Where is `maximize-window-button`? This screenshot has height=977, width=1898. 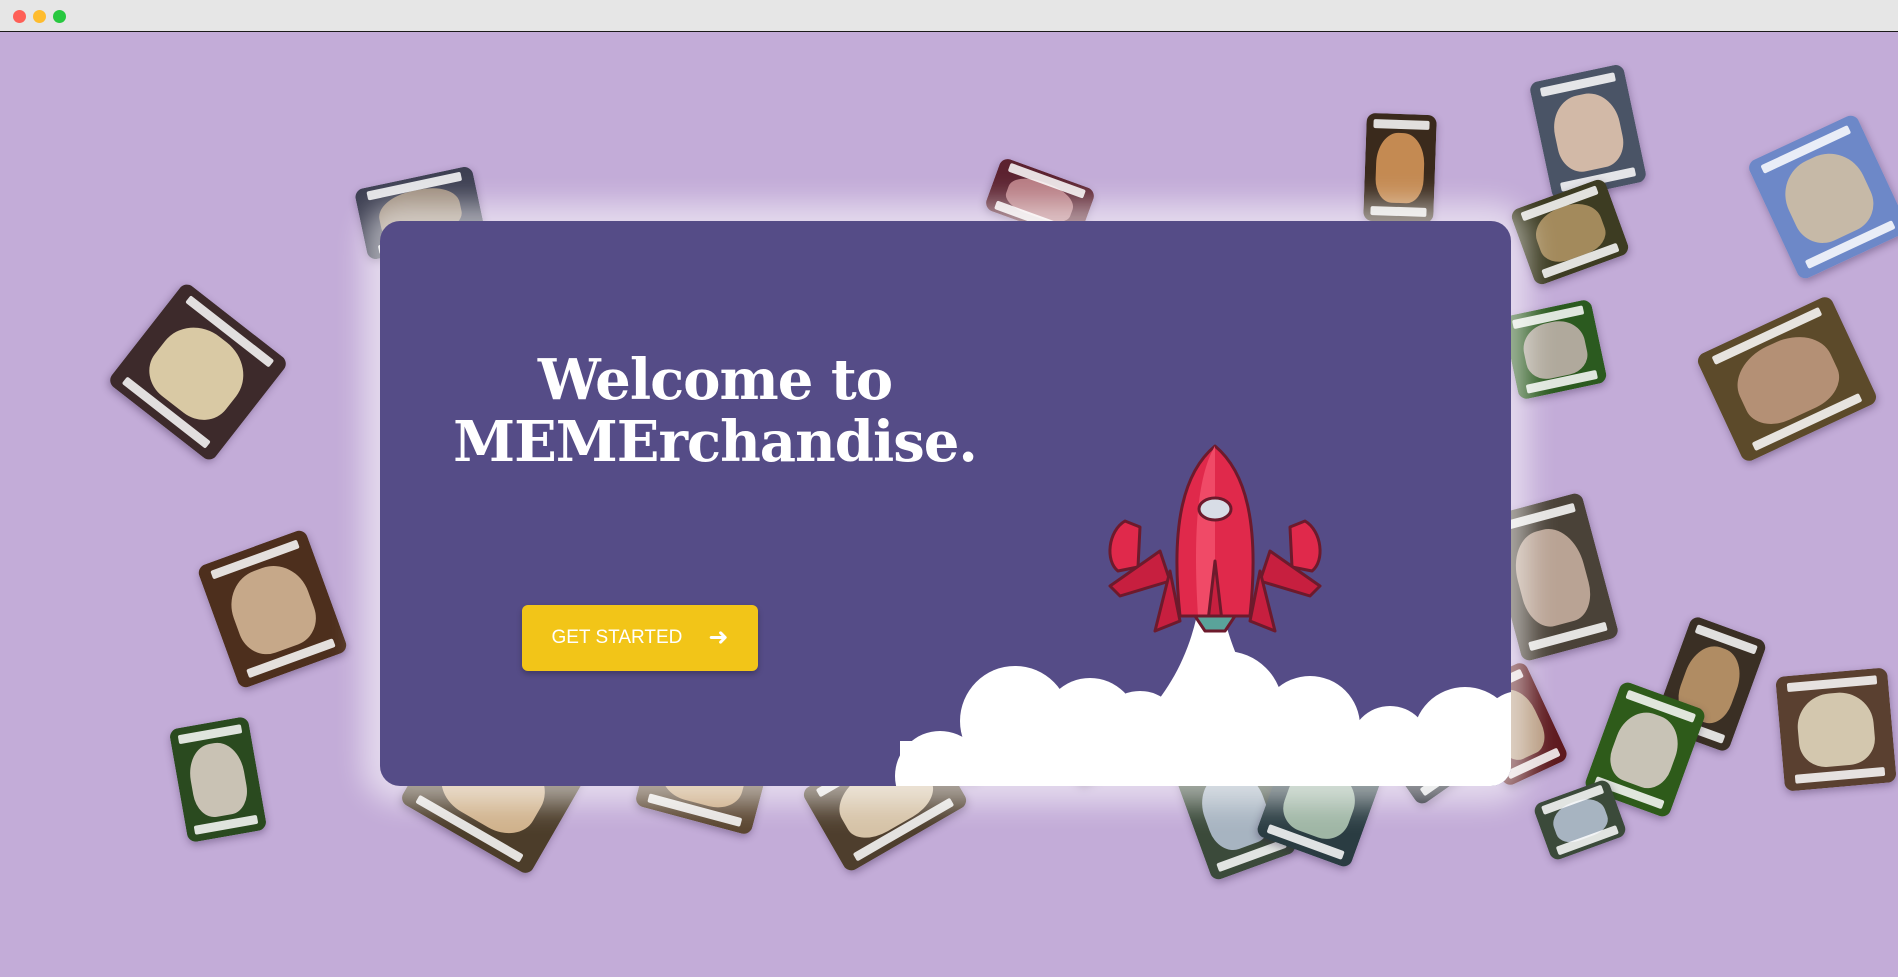 maximize-window-button is located at coordinates (59, 16).